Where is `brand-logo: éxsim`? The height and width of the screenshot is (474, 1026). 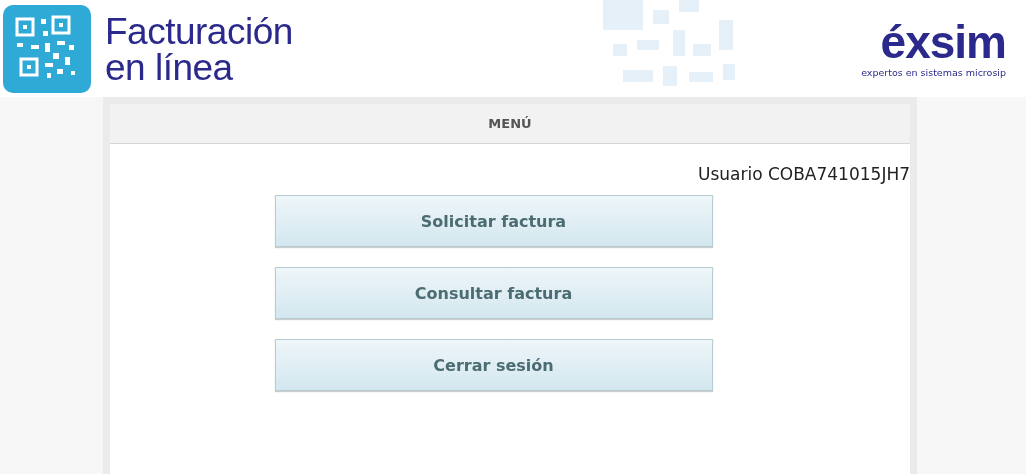
brand-logo: éxsim is located at coordinates (943, 42).